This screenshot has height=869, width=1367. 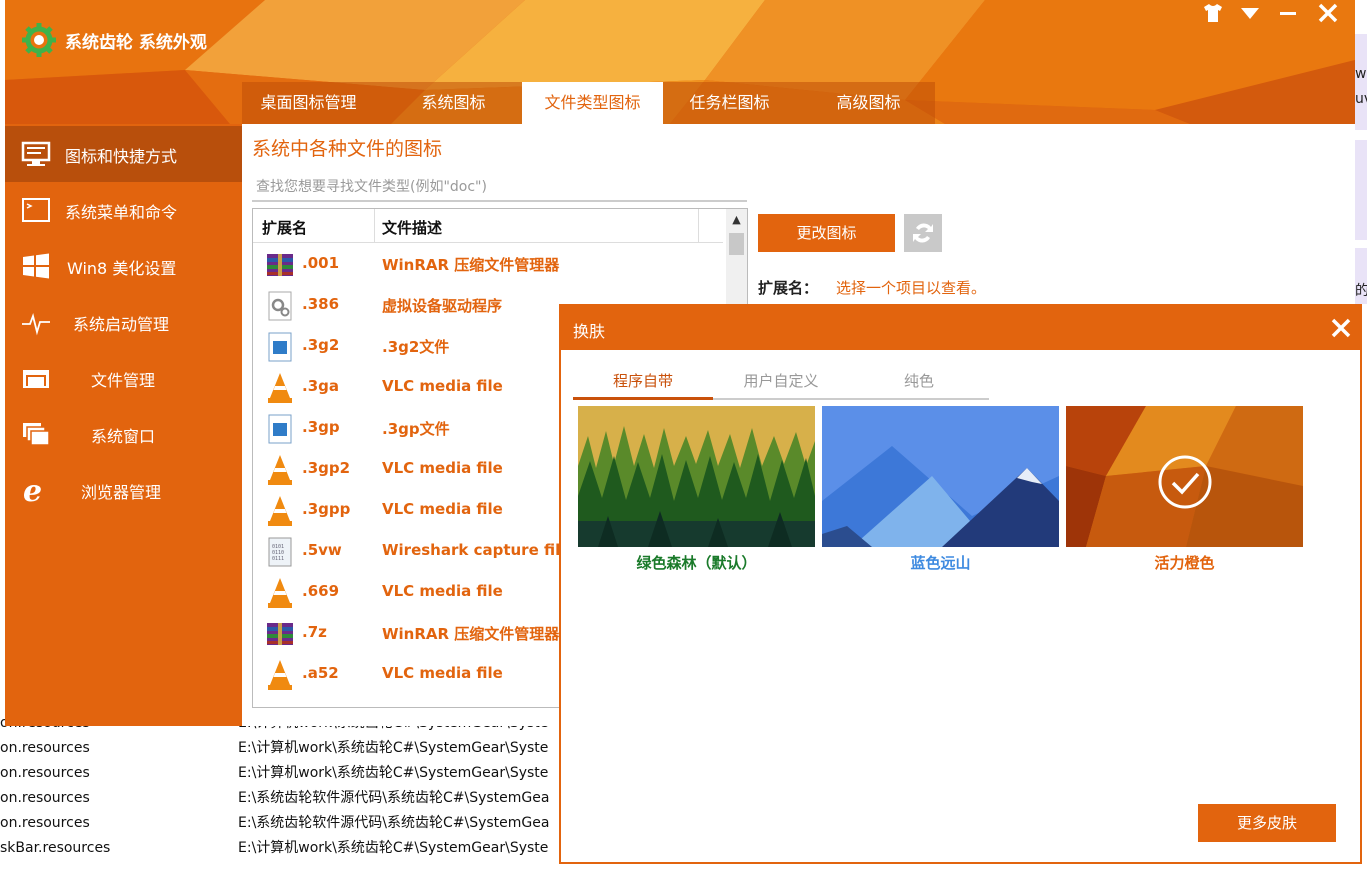 I want to click on sidebar-item-system-windows: 系统窗口, so click(x=123, y=434).